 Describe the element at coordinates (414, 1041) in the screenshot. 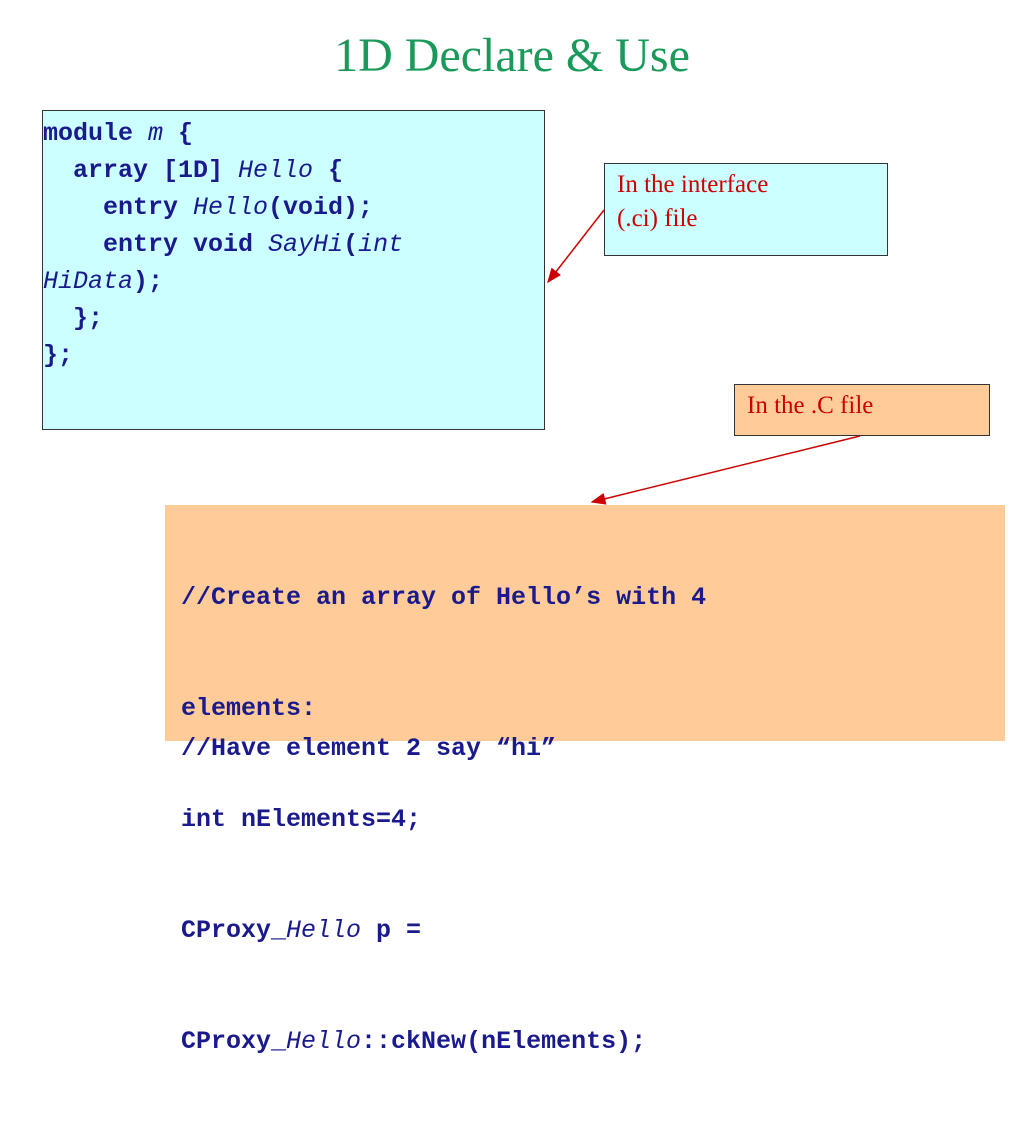

I see `code-line: CProxy_Hello::ckNew(nElements);` at that location.